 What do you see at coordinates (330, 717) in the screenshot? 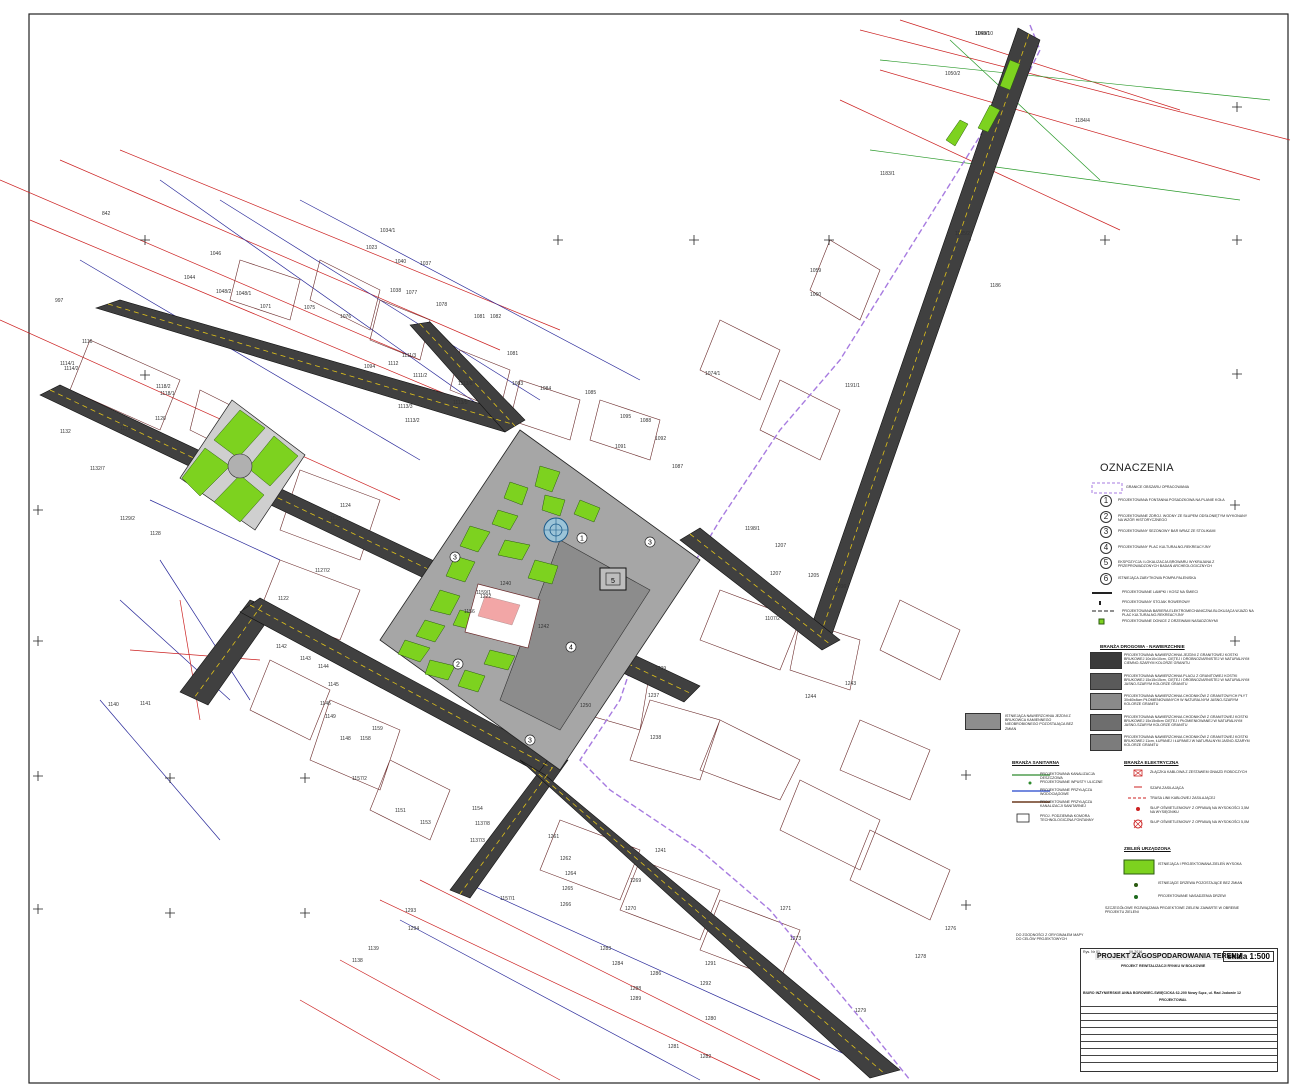
I see `parcel-number: 1149` at bounding box center [330, 717].